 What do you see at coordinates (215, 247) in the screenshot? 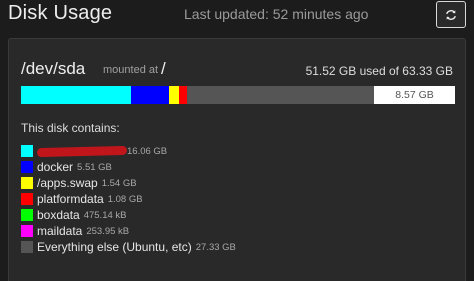
I see `legend-size: 27.33 GB` at bounding box center [215, 247].